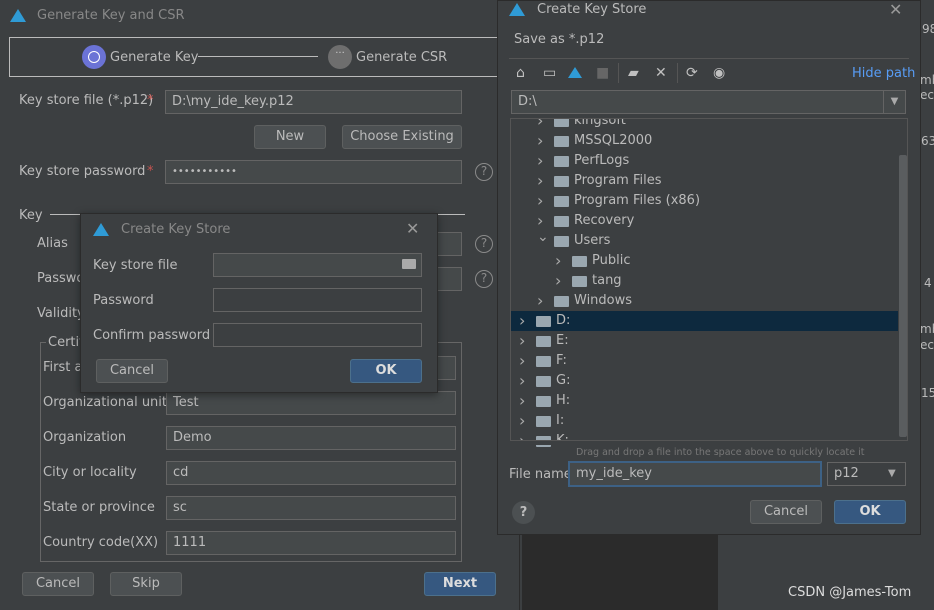 This screenshot has width=934, height=610. What do you see at coordinates (704, 240) in the screenshot?
I see `tree-row: ⌄ Users` at bounding box center [704, 240].